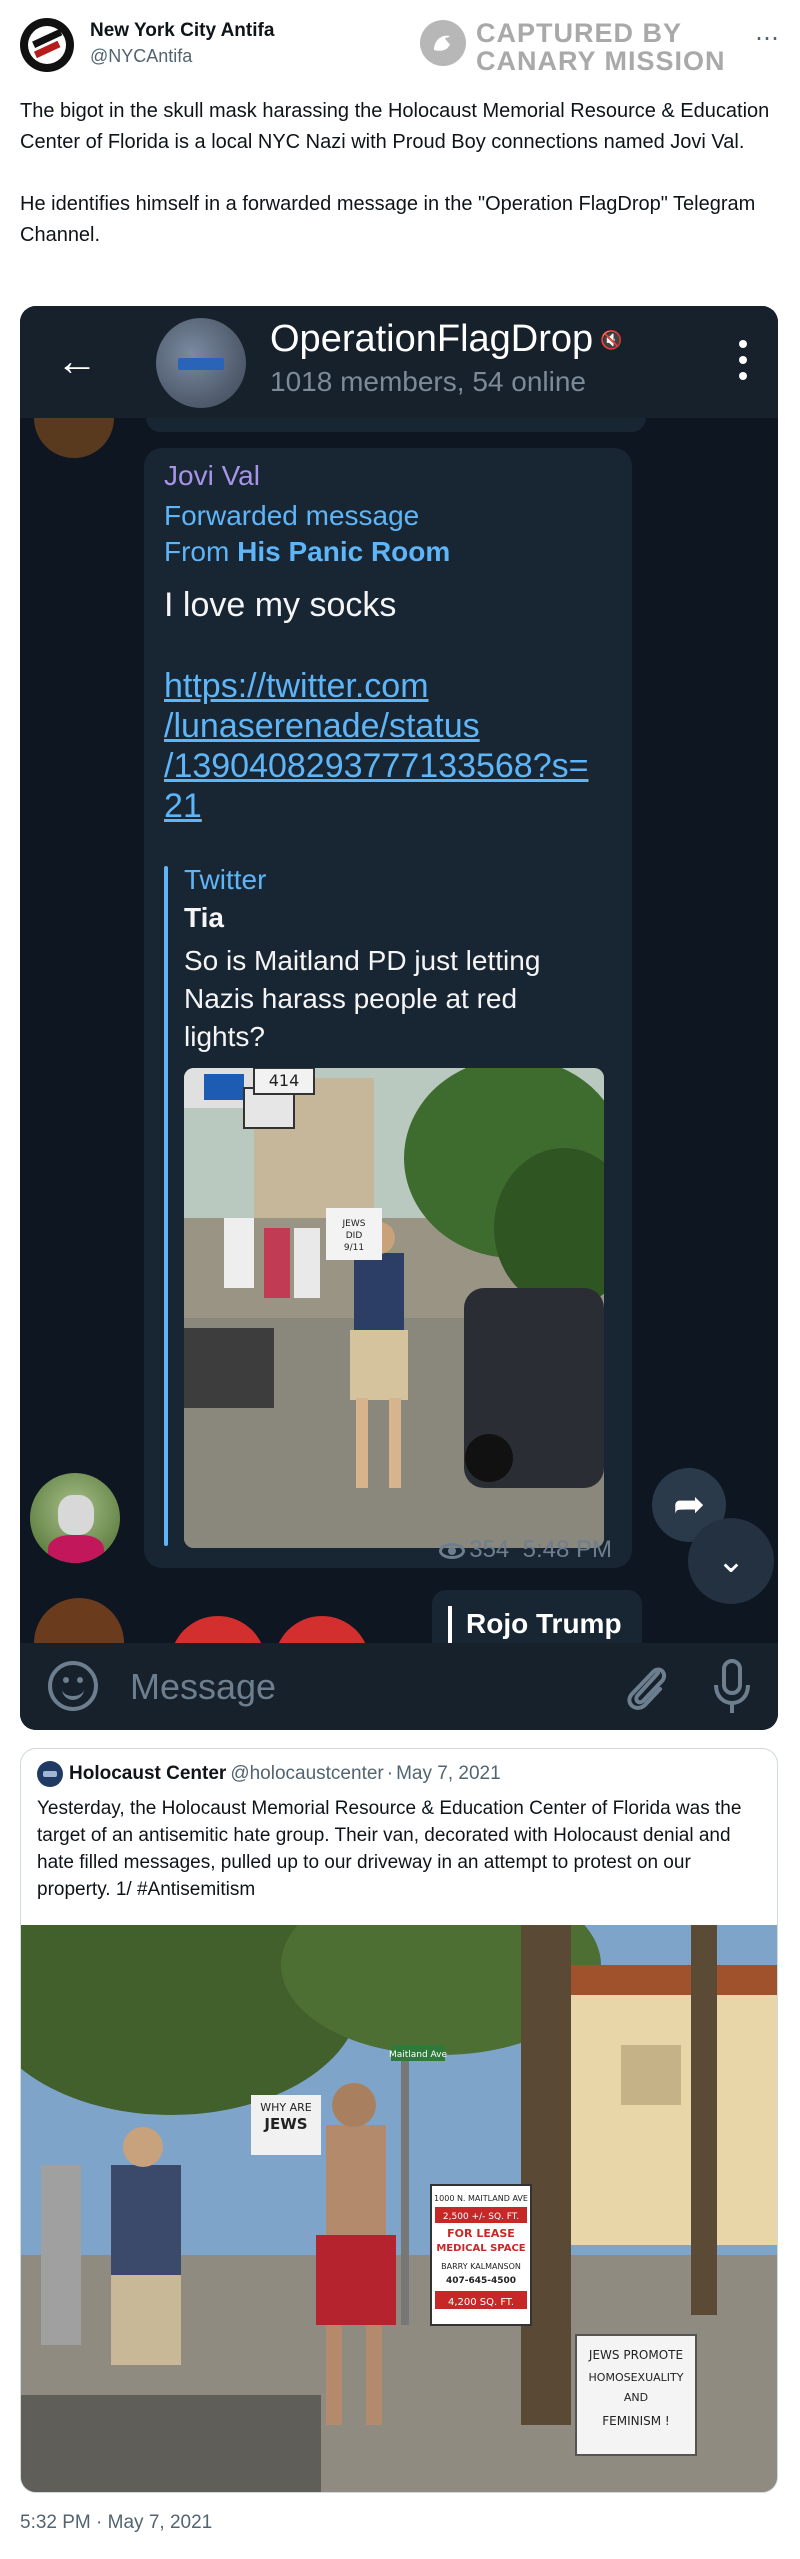  What do you see at coordinates (732, 1687) in the screenshot?
I see `microphone-icon` at bounding box center [732, 1687].